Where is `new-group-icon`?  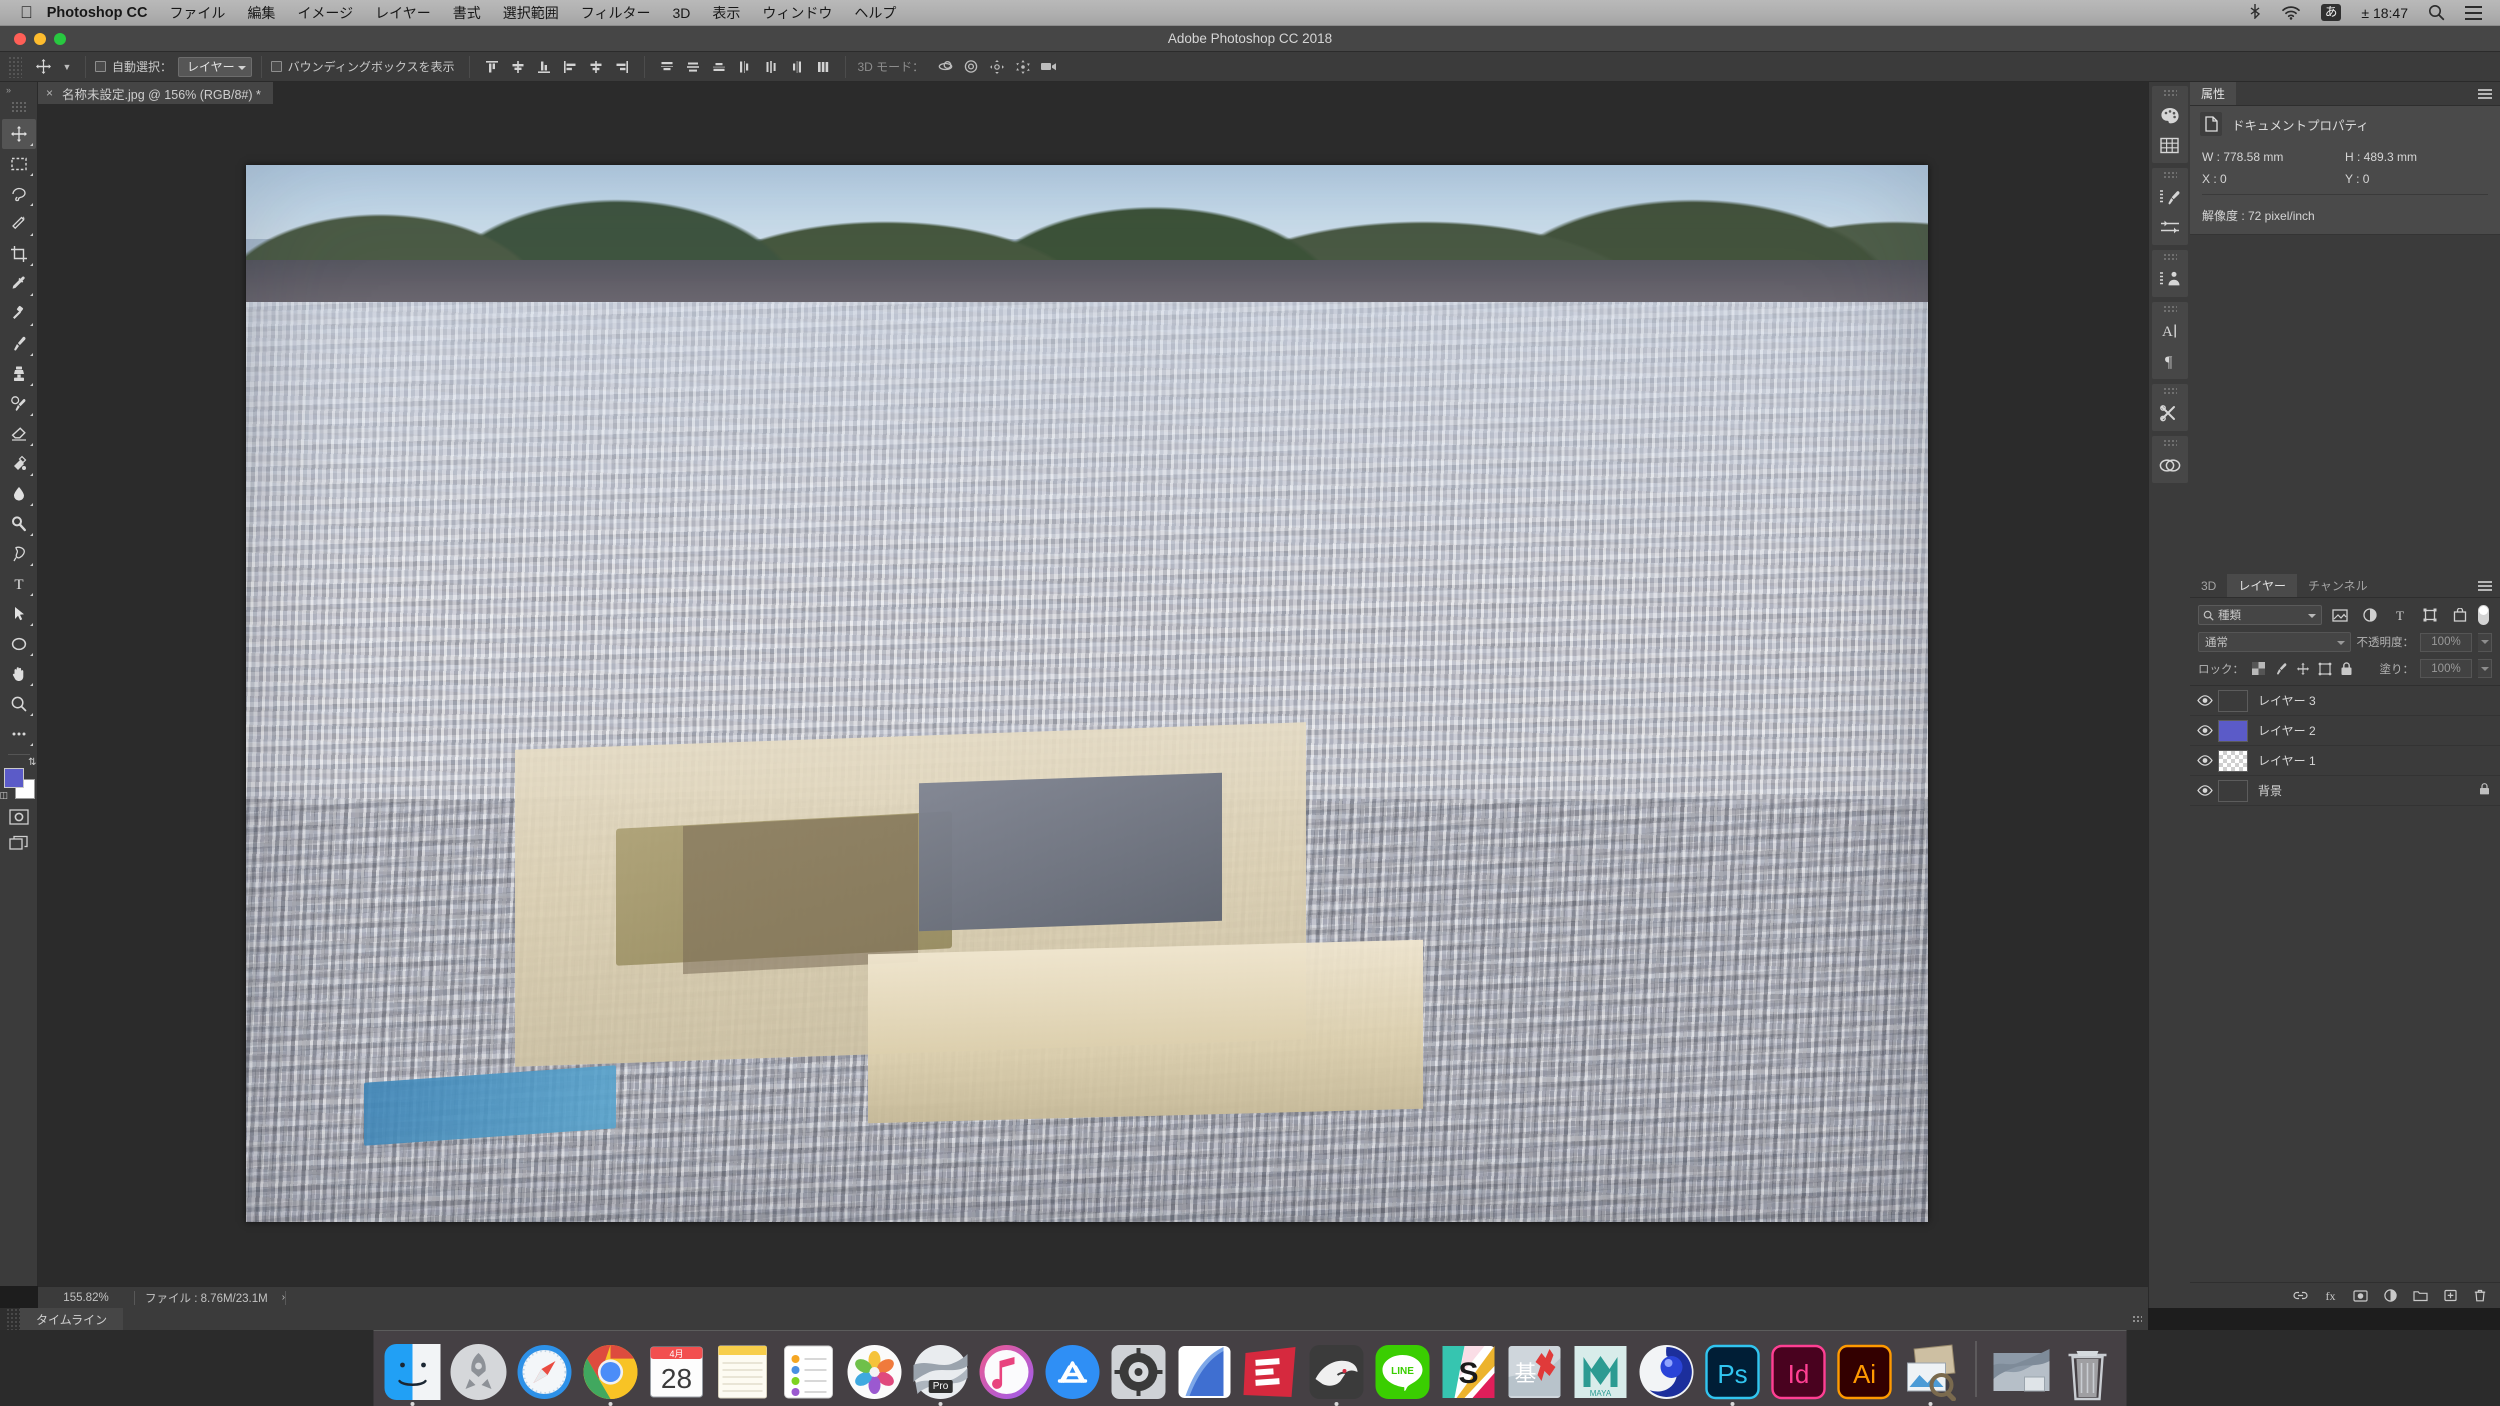
new-group-icon is located at coordinates (2420, 1296).